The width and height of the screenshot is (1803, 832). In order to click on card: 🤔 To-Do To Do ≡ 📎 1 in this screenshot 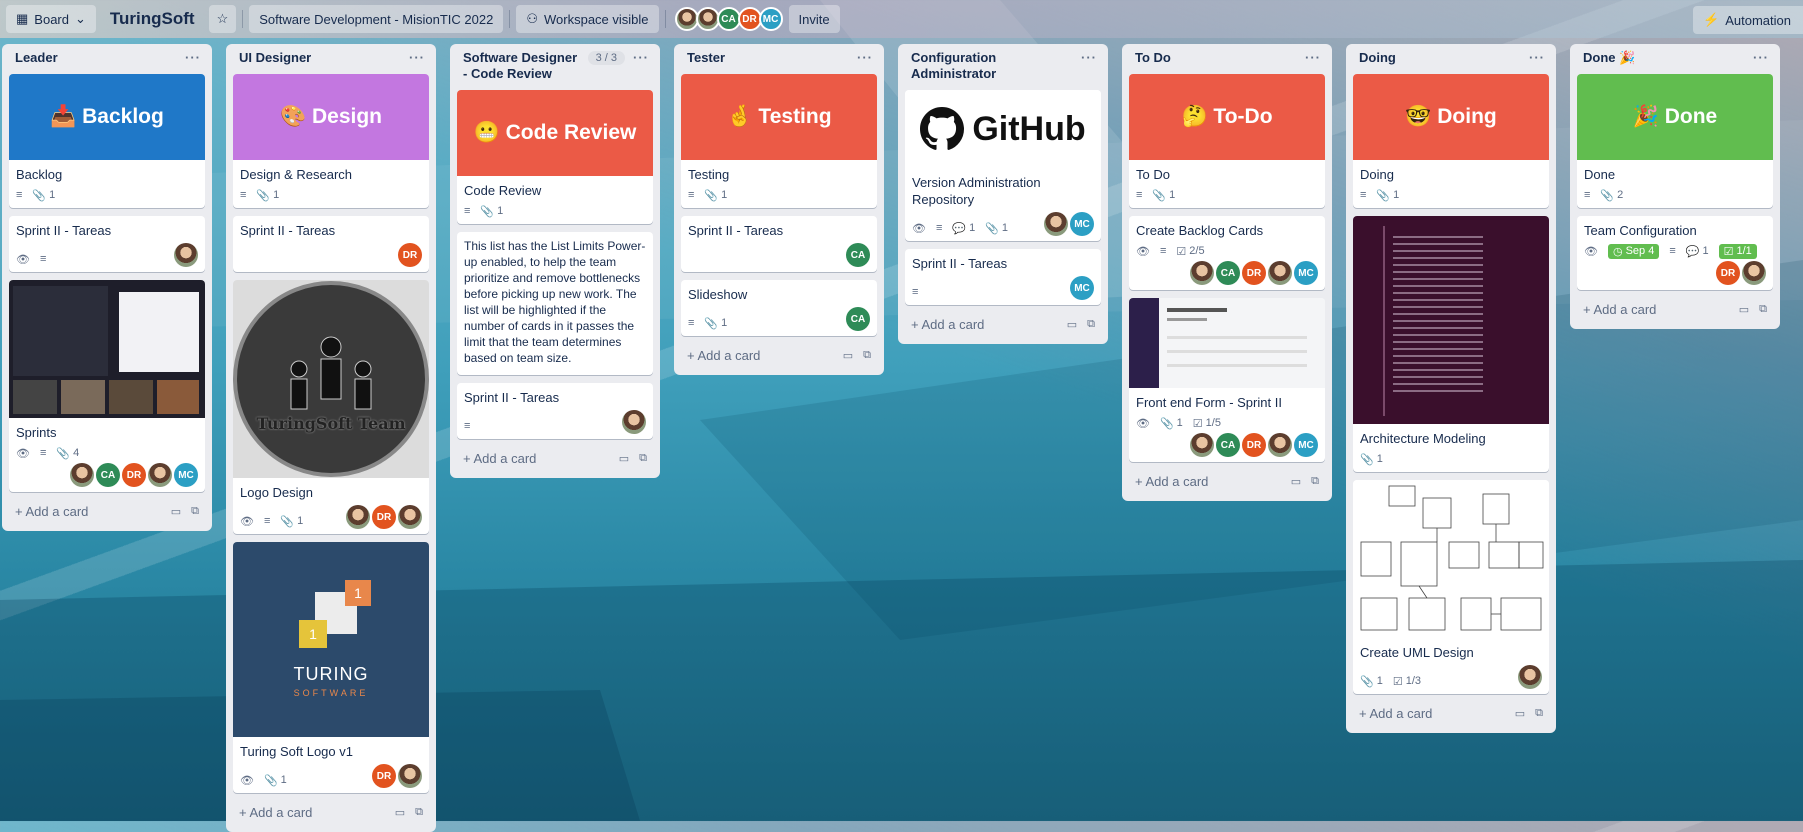, I will do `click(1227, 141)`.